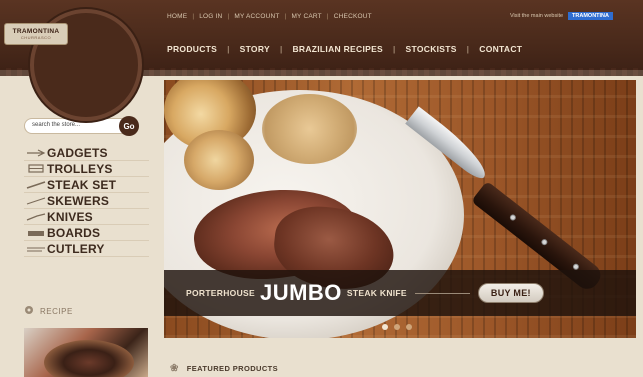 This screenshot has width=643, height=377. I want to click on nav-link-home: HOME, so click(177, 16).